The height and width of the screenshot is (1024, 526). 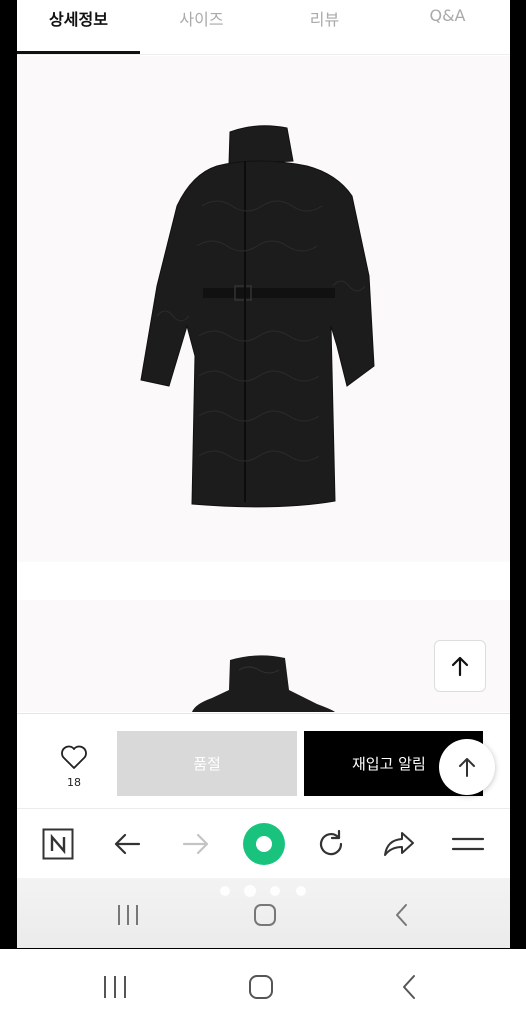 I want to click on active-tab-indicator, so click(x=78, y=52).